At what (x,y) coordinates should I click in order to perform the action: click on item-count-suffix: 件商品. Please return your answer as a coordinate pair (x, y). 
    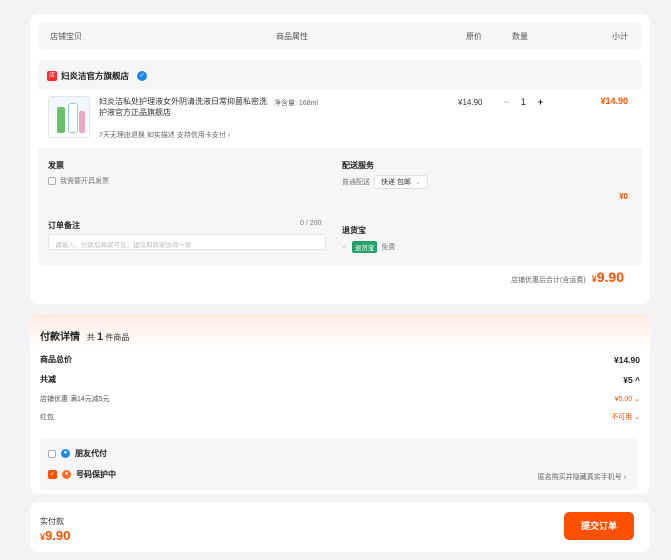
    Looking at the image, I should click on (117, 337).